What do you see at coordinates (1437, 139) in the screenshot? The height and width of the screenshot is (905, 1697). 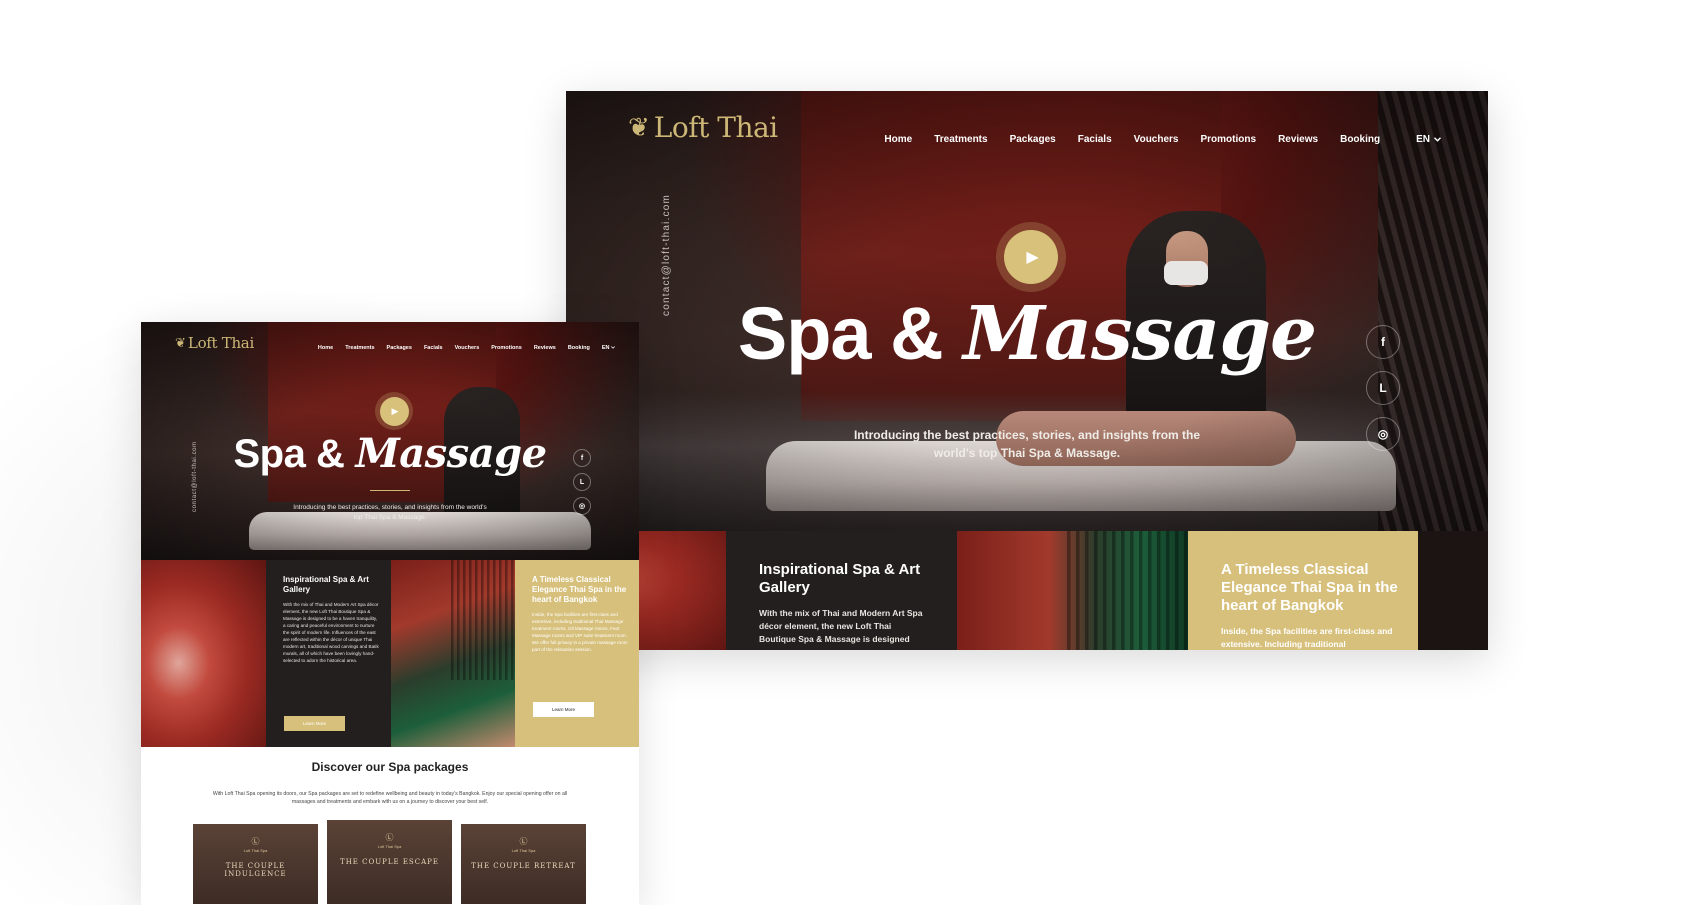 I see `chevron-down-icon` at bounding box center [1437, 139].